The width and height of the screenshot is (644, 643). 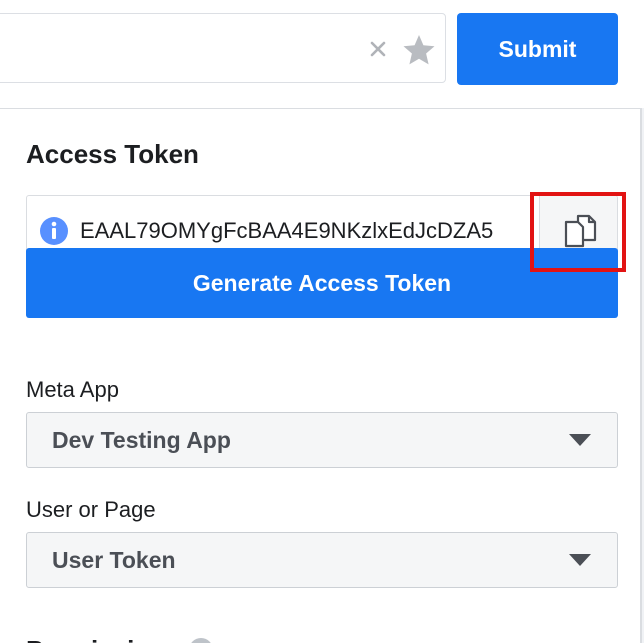 I want to click on query-url-field, so click(x=223, y=48).